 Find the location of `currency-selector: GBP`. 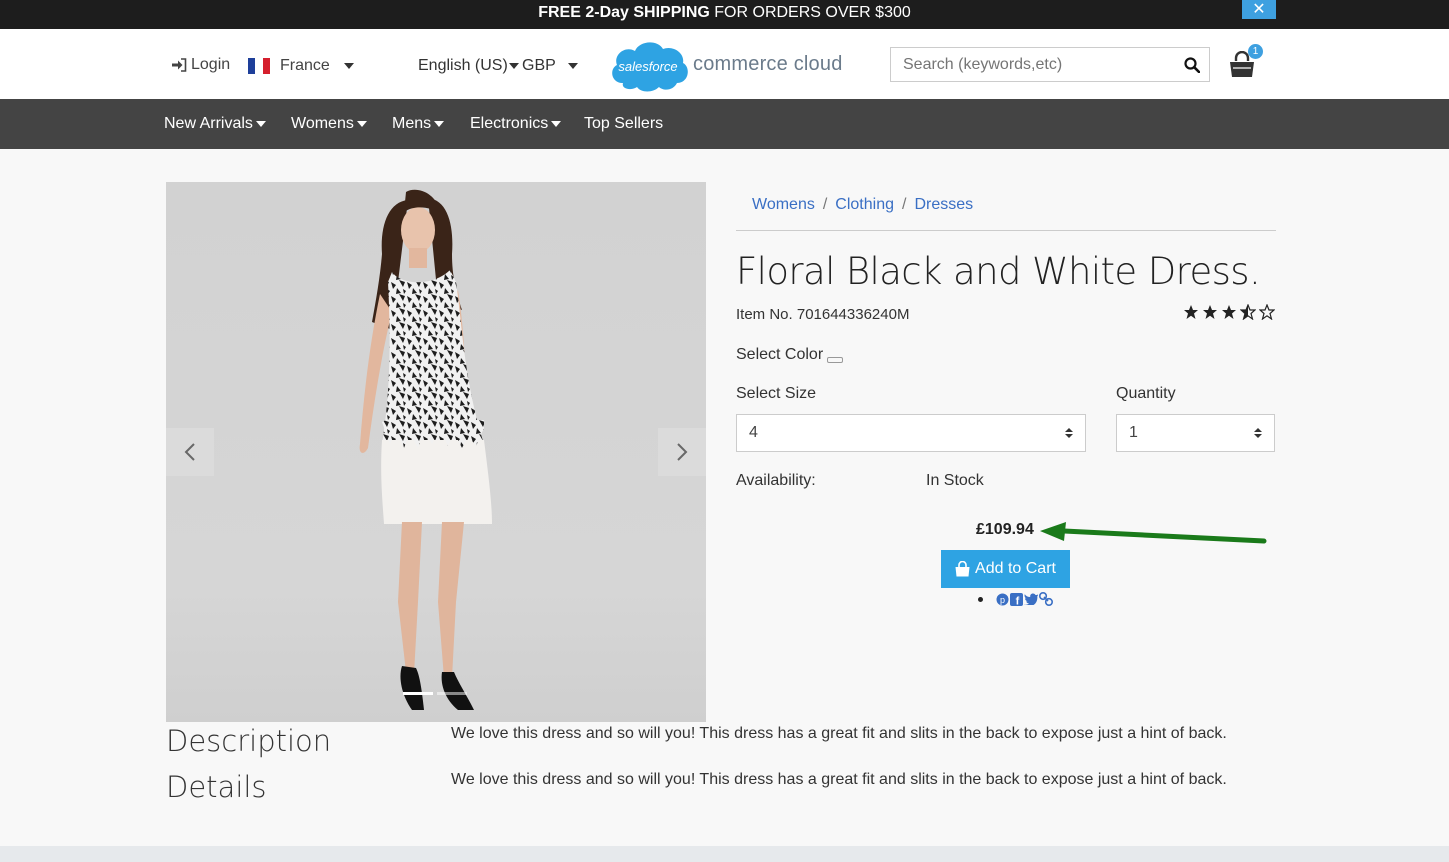

currency-selector: GBP is located at coordinates (543, 66).